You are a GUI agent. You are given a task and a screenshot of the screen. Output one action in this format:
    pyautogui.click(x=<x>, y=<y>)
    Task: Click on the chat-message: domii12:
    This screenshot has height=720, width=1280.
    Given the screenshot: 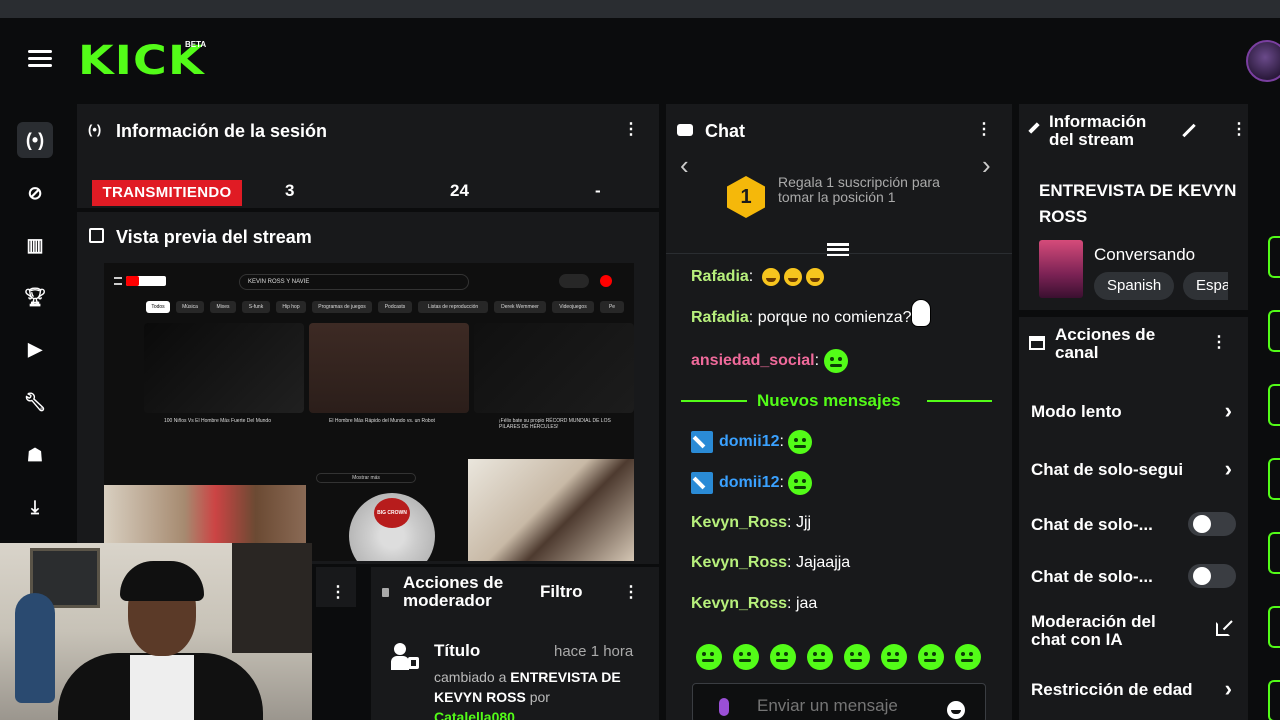 What is the action you would take?
    pyautogui.click(x=752, y=442)
    